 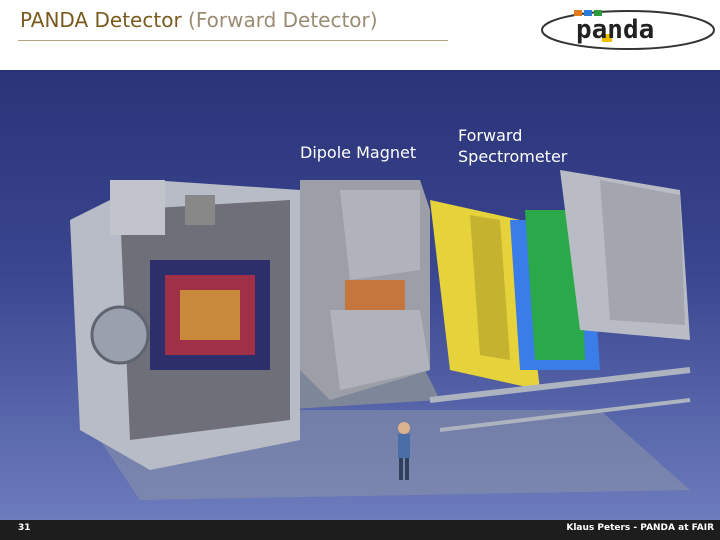 I want to click on svg-text: panda, so click(x=615, y=30).